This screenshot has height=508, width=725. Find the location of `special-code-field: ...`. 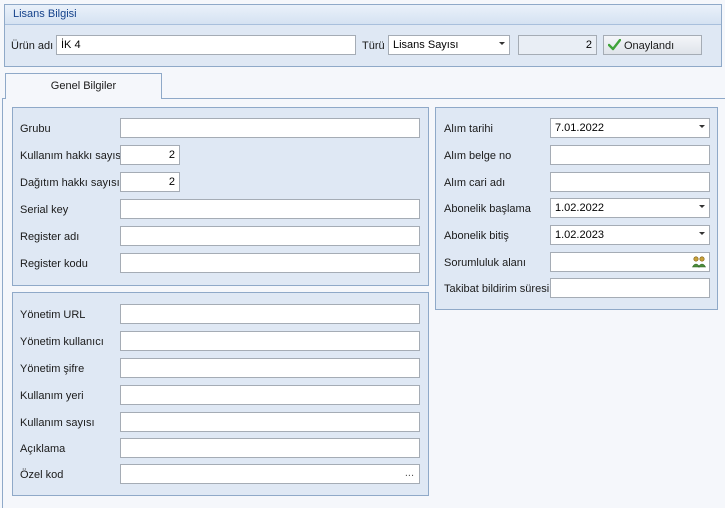

special-code-field: ... is located at coordinates (270, 474).